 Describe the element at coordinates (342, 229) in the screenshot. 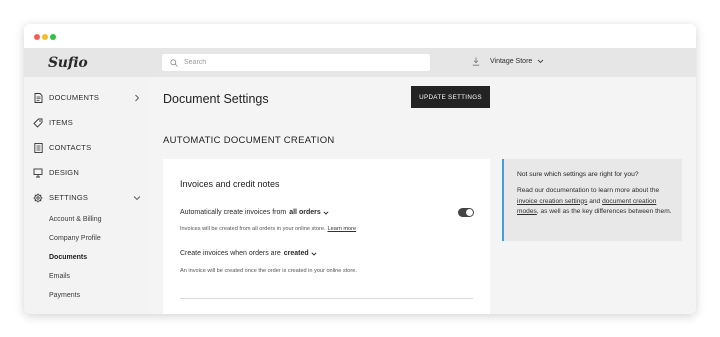

I see `learn-more-link: Learn more` at that location.